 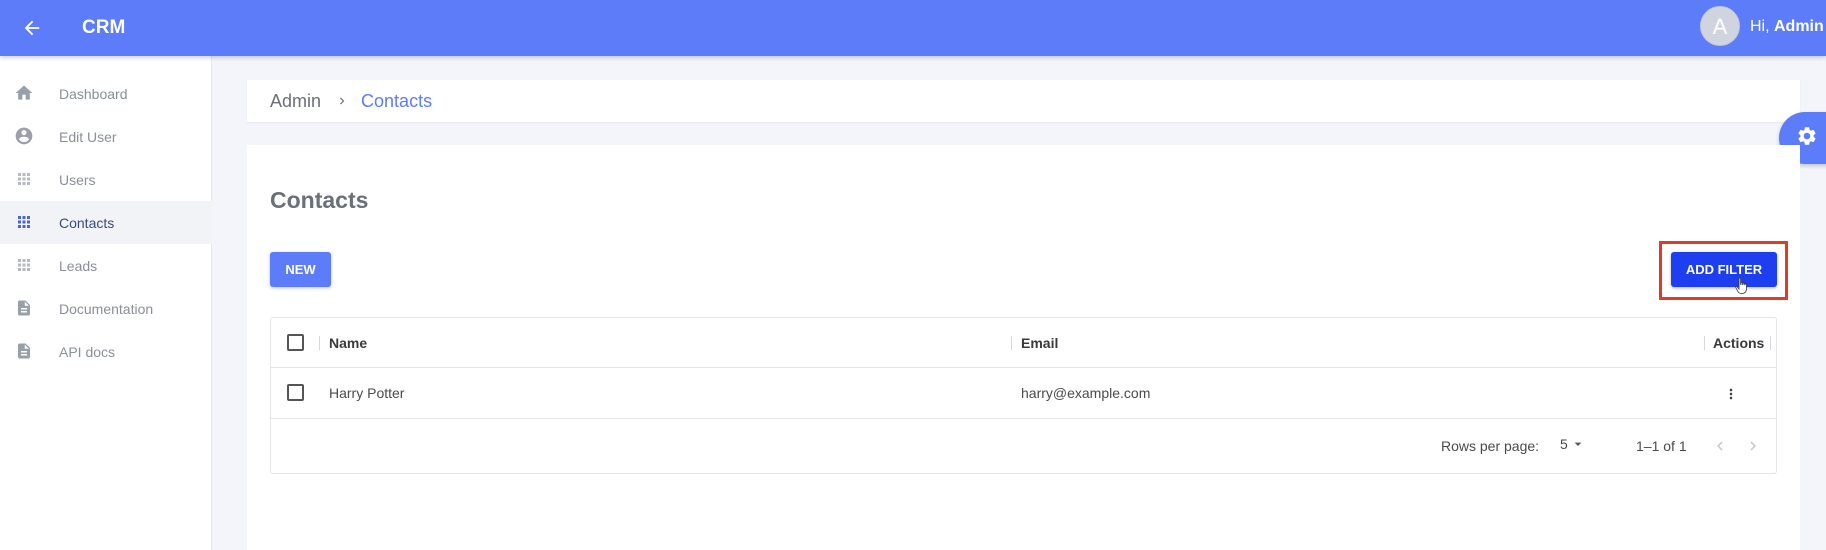 I want to click on sidebar-item-label: Leads, so click(x=78, y=265).